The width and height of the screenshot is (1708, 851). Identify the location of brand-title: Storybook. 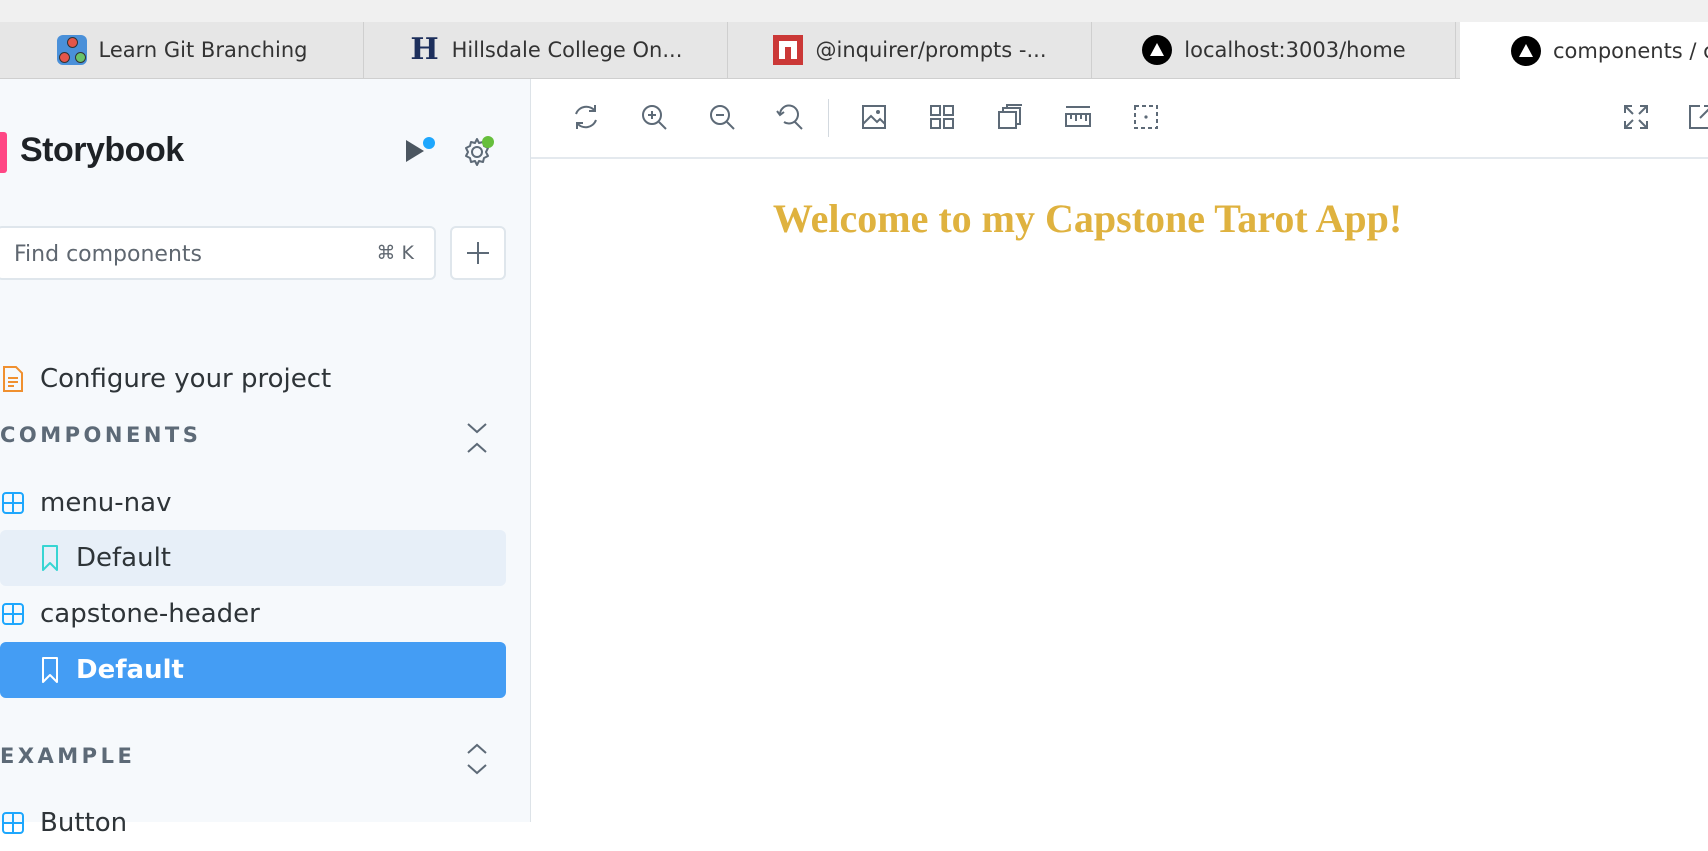
(102, 150).